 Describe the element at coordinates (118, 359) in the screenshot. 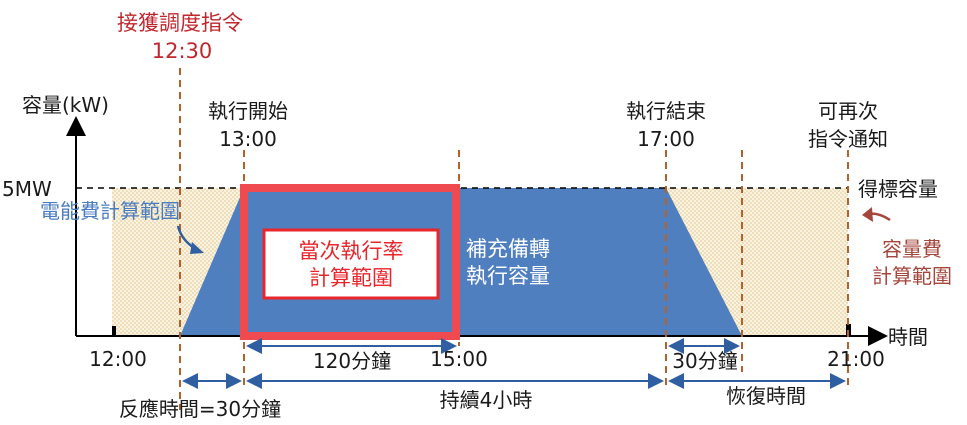

I see `time-1200: 12:00` at that location.